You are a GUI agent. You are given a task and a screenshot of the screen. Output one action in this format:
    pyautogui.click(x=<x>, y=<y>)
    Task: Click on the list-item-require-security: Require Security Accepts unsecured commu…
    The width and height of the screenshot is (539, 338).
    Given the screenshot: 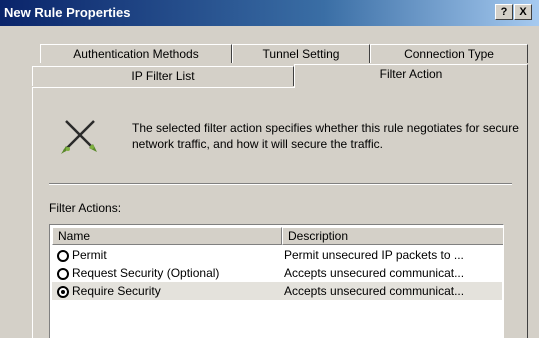 What is the action you would take?
    pyautogui.click(x=277, y=291)
    